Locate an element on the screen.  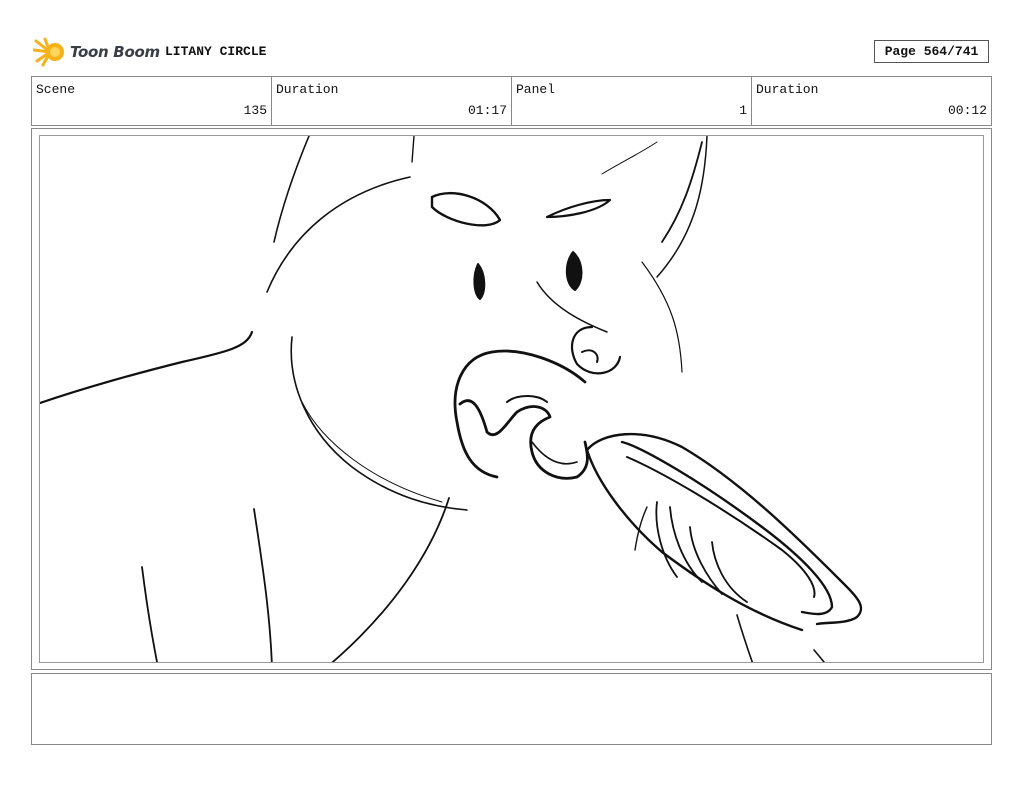
panel-duration-value: 00:12 is located at coordinates (967, 110).